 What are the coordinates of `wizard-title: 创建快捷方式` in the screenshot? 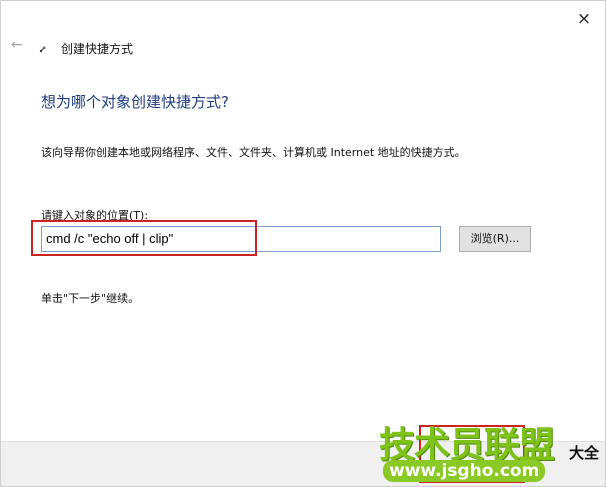 It's located at (97, 49).